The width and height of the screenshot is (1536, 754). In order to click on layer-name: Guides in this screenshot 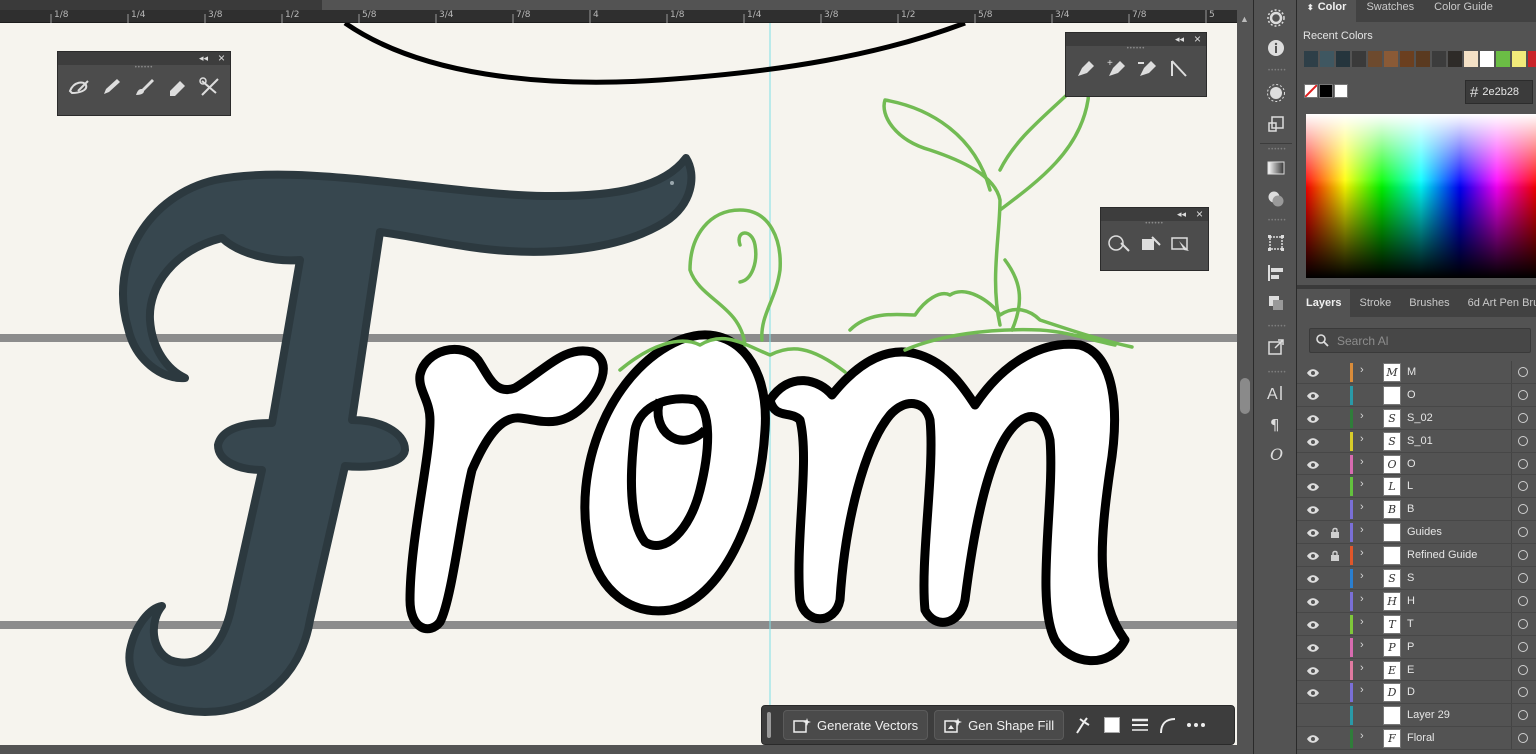, I will do `click(1424, 532)`.